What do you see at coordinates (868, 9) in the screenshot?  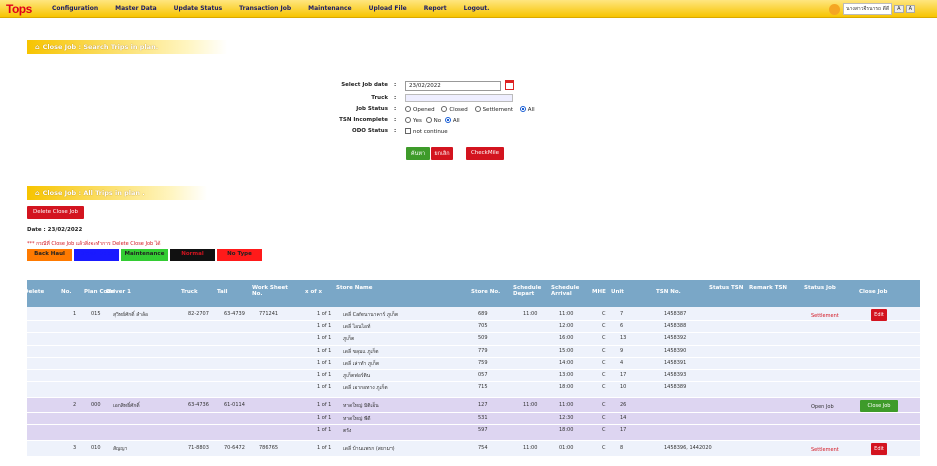 I see `user-name: นางสาวจีรนารถ ดีดี` at bounding box center [868, 9].